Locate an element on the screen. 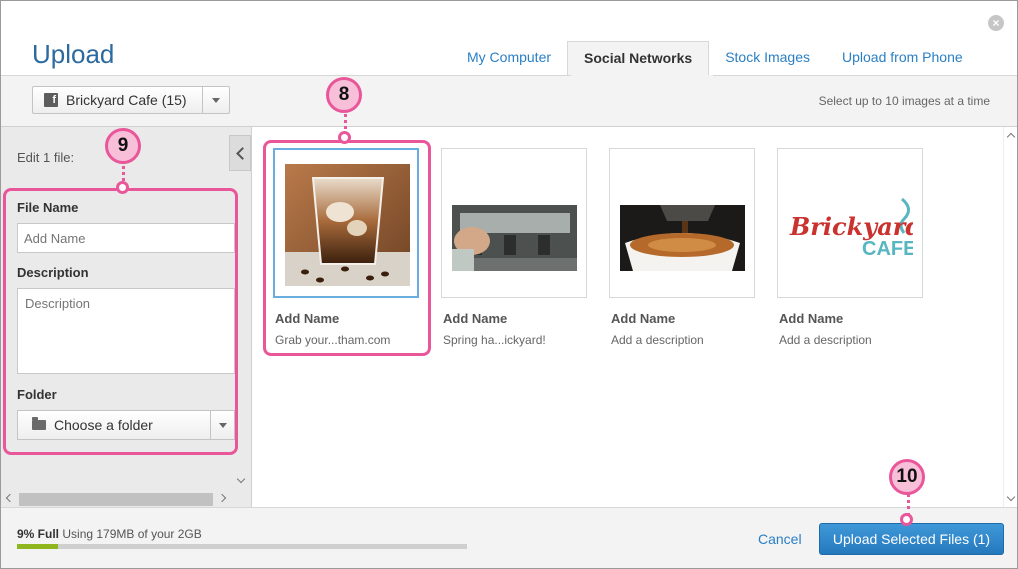 The image size is (1018, 569). dropdown-toggle is located at coordinates (215, 100).